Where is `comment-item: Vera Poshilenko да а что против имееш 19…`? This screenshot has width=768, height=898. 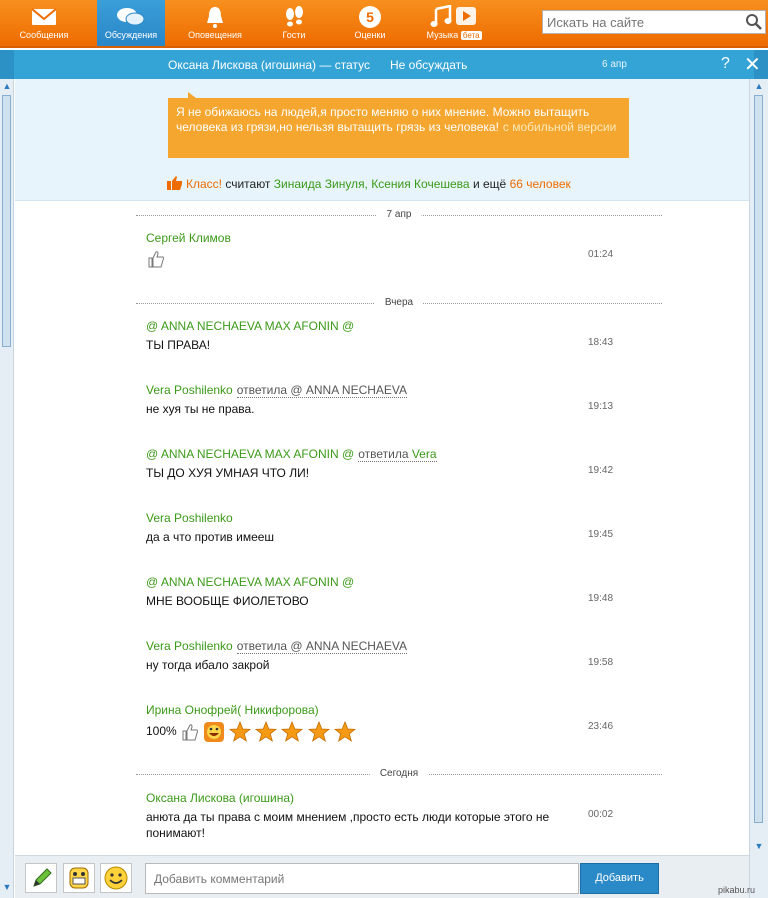
comment-item: Vera Poshilenko да а что против имееш 19… is located at coordinates (381, 528).